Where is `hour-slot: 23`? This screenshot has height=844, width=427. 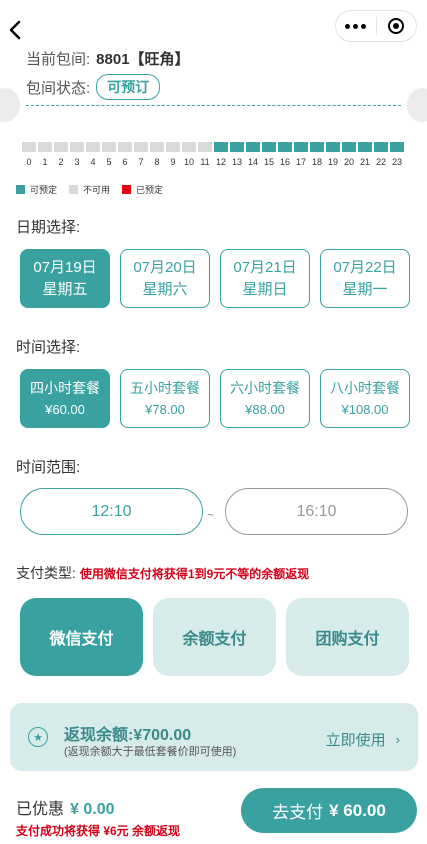 hour-slot: 23 is located at coordinates (397, 154).